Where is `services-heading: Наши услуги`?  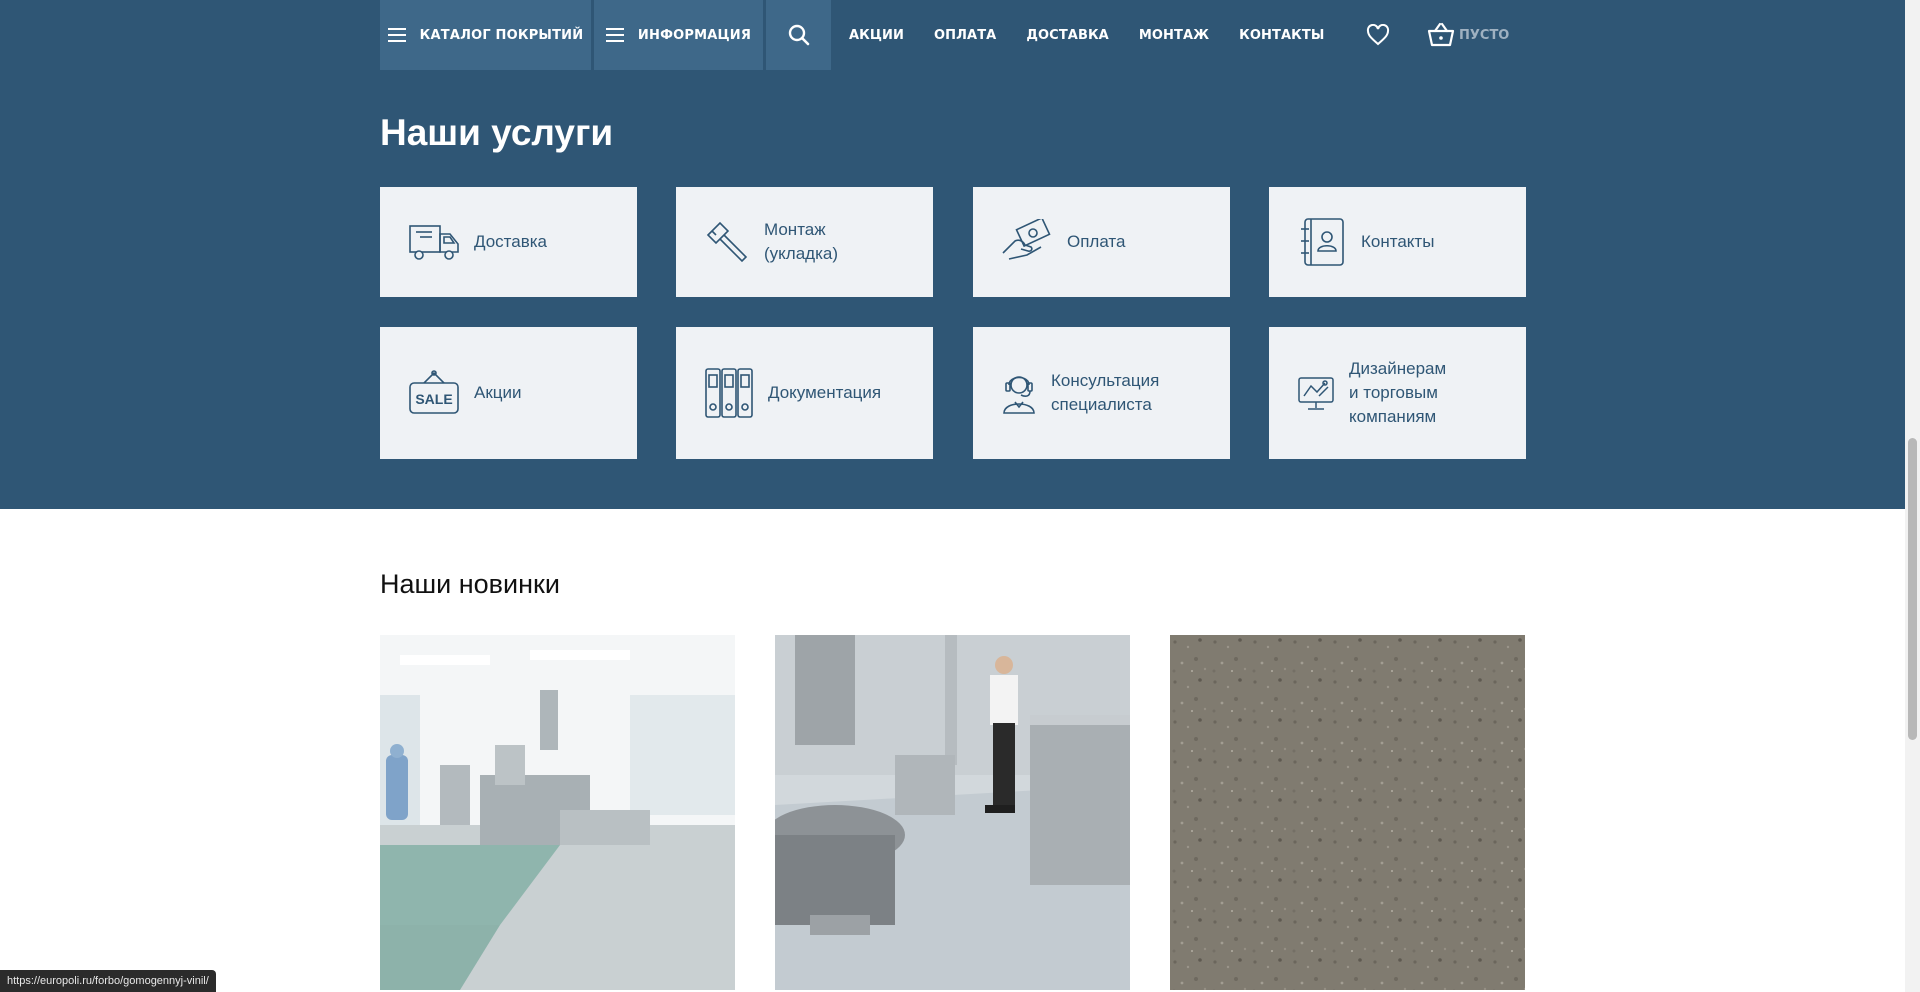 services-heading: Наши услуги is located at coordinates (497, 132).